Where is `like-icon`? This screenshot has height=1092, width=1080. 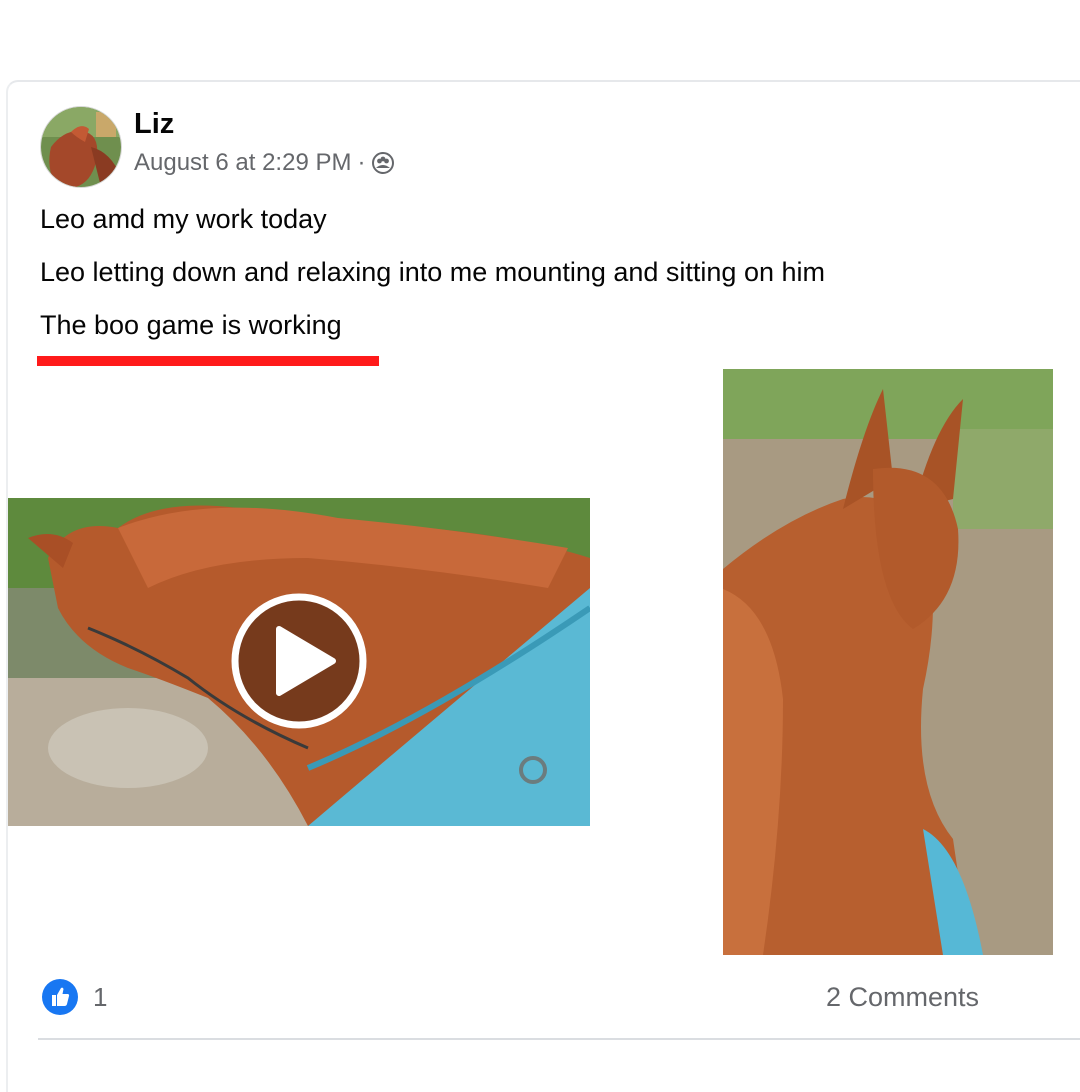 like-icon is located at coordinates (60, 997).